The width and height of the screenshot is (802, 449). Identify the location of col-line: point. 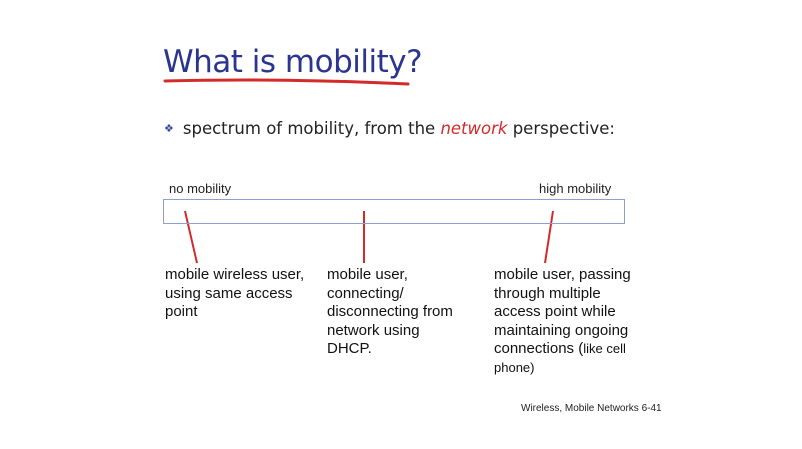
(181, 311).